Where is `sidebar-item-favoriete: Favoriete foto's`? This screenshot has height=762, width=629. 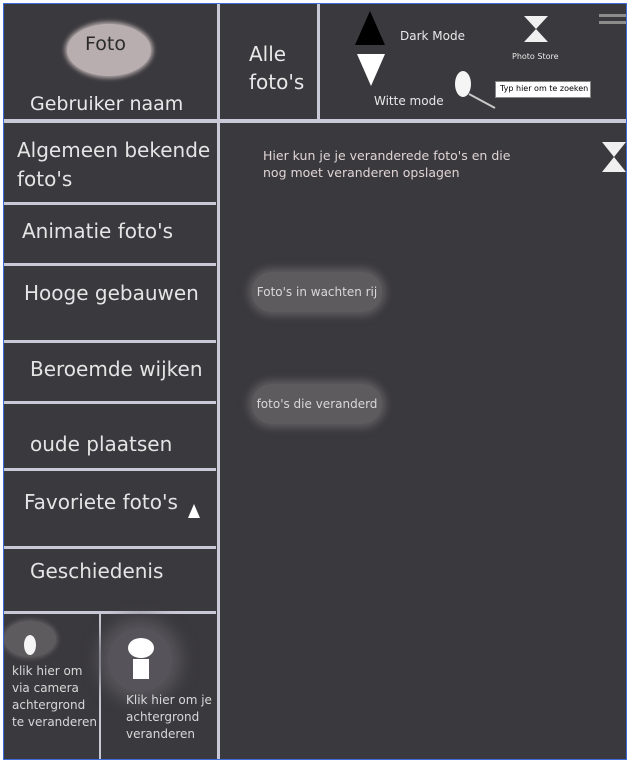
sidebar-item-favoriete: Favoriete foto's is located at coordinates (130, 502).